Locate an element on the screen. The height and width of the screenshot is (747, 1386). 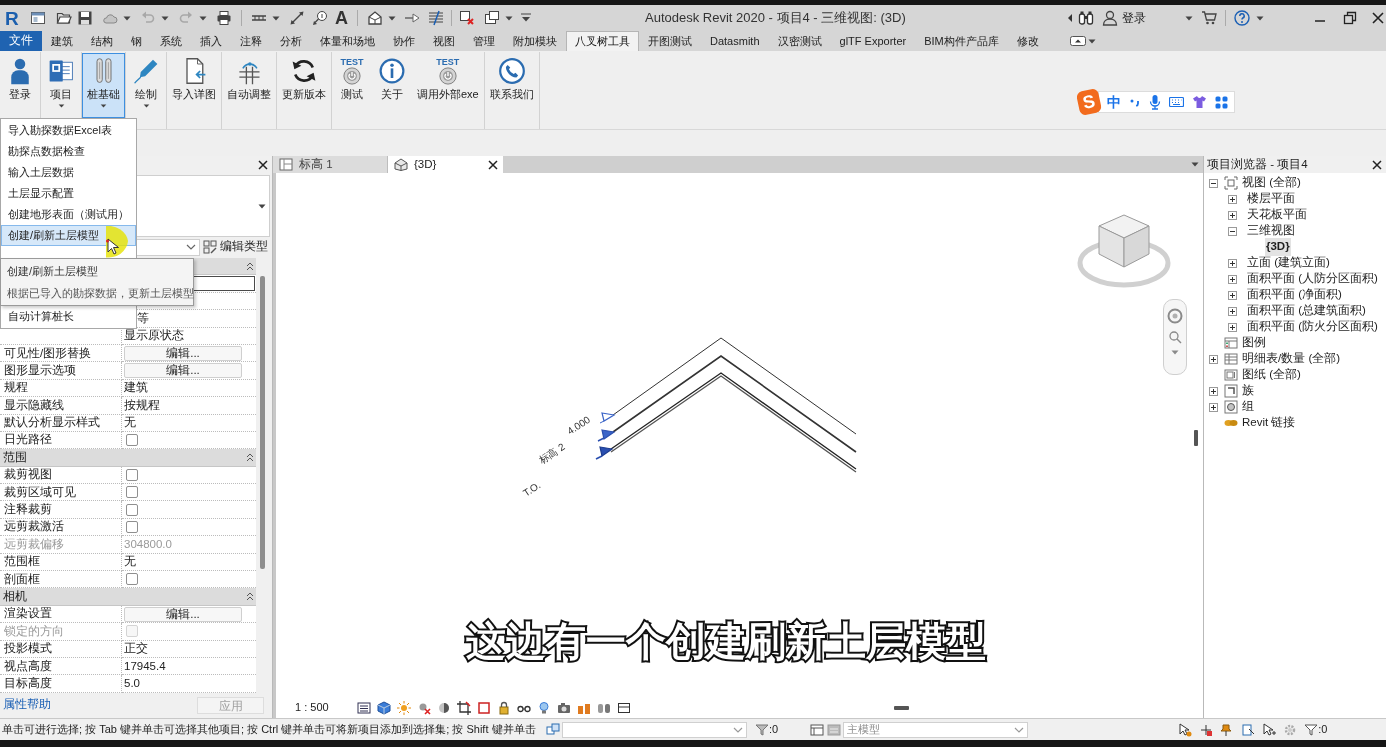
dropdown-value: 主模型 is located at coordinates (864, 730).